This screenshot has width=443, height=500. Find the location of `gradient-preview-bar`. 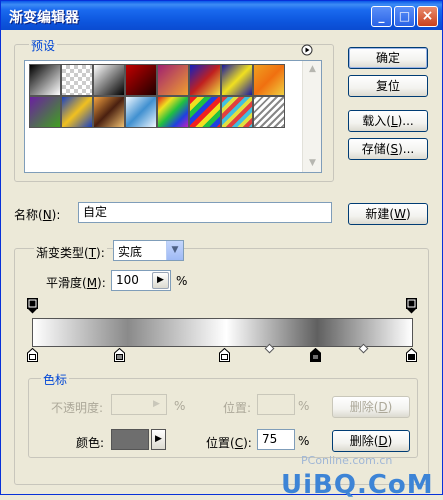

gradient-preview-bar is located at coordinates (222, 332).